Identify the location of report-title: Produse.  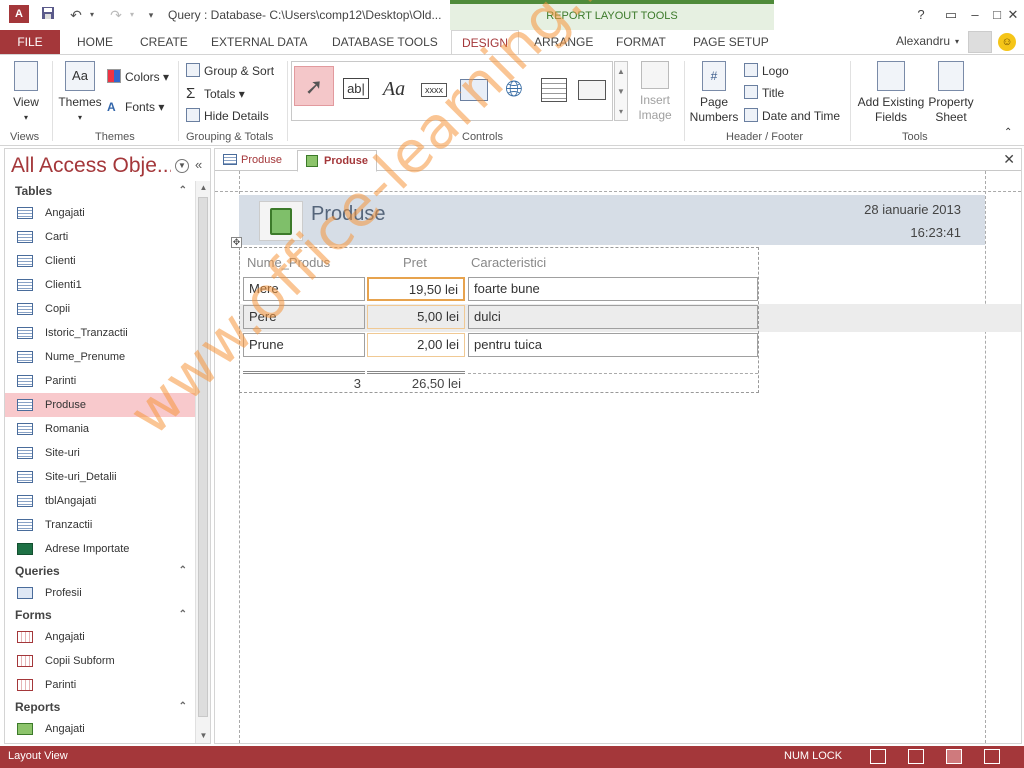
(348, 214).